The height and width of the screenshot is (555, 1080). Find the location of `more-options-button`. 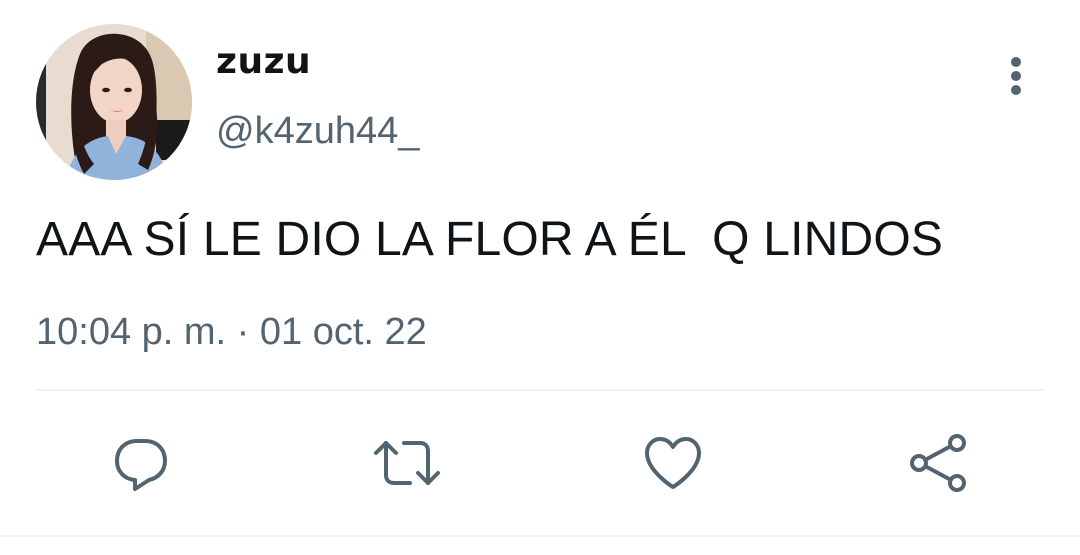

more-options-button is located at coordinates (1016, 76).